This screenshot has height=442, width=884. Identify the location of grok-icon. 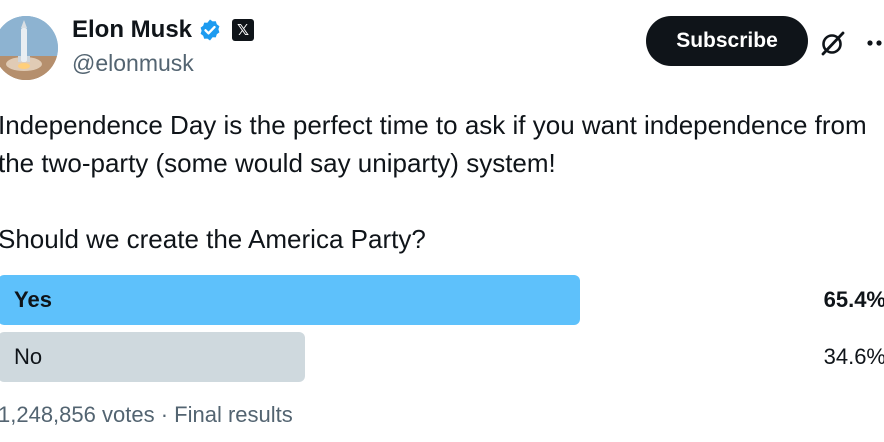
(833, 43).